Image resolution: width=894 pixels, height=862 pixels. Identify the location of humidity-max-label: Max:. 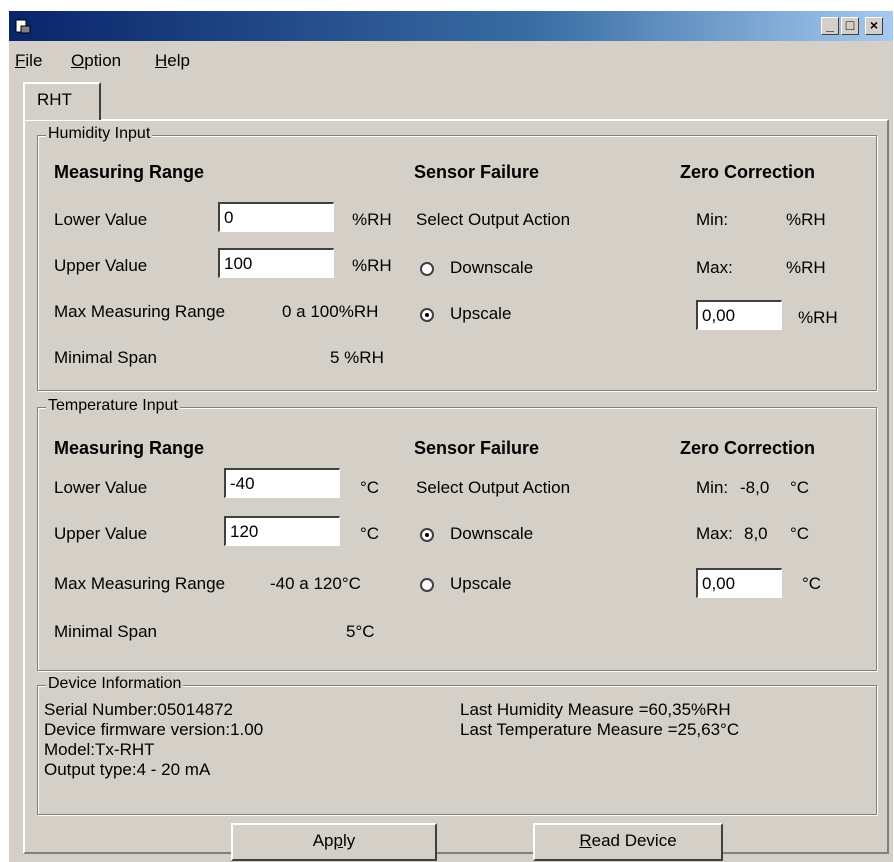
(714, 267).